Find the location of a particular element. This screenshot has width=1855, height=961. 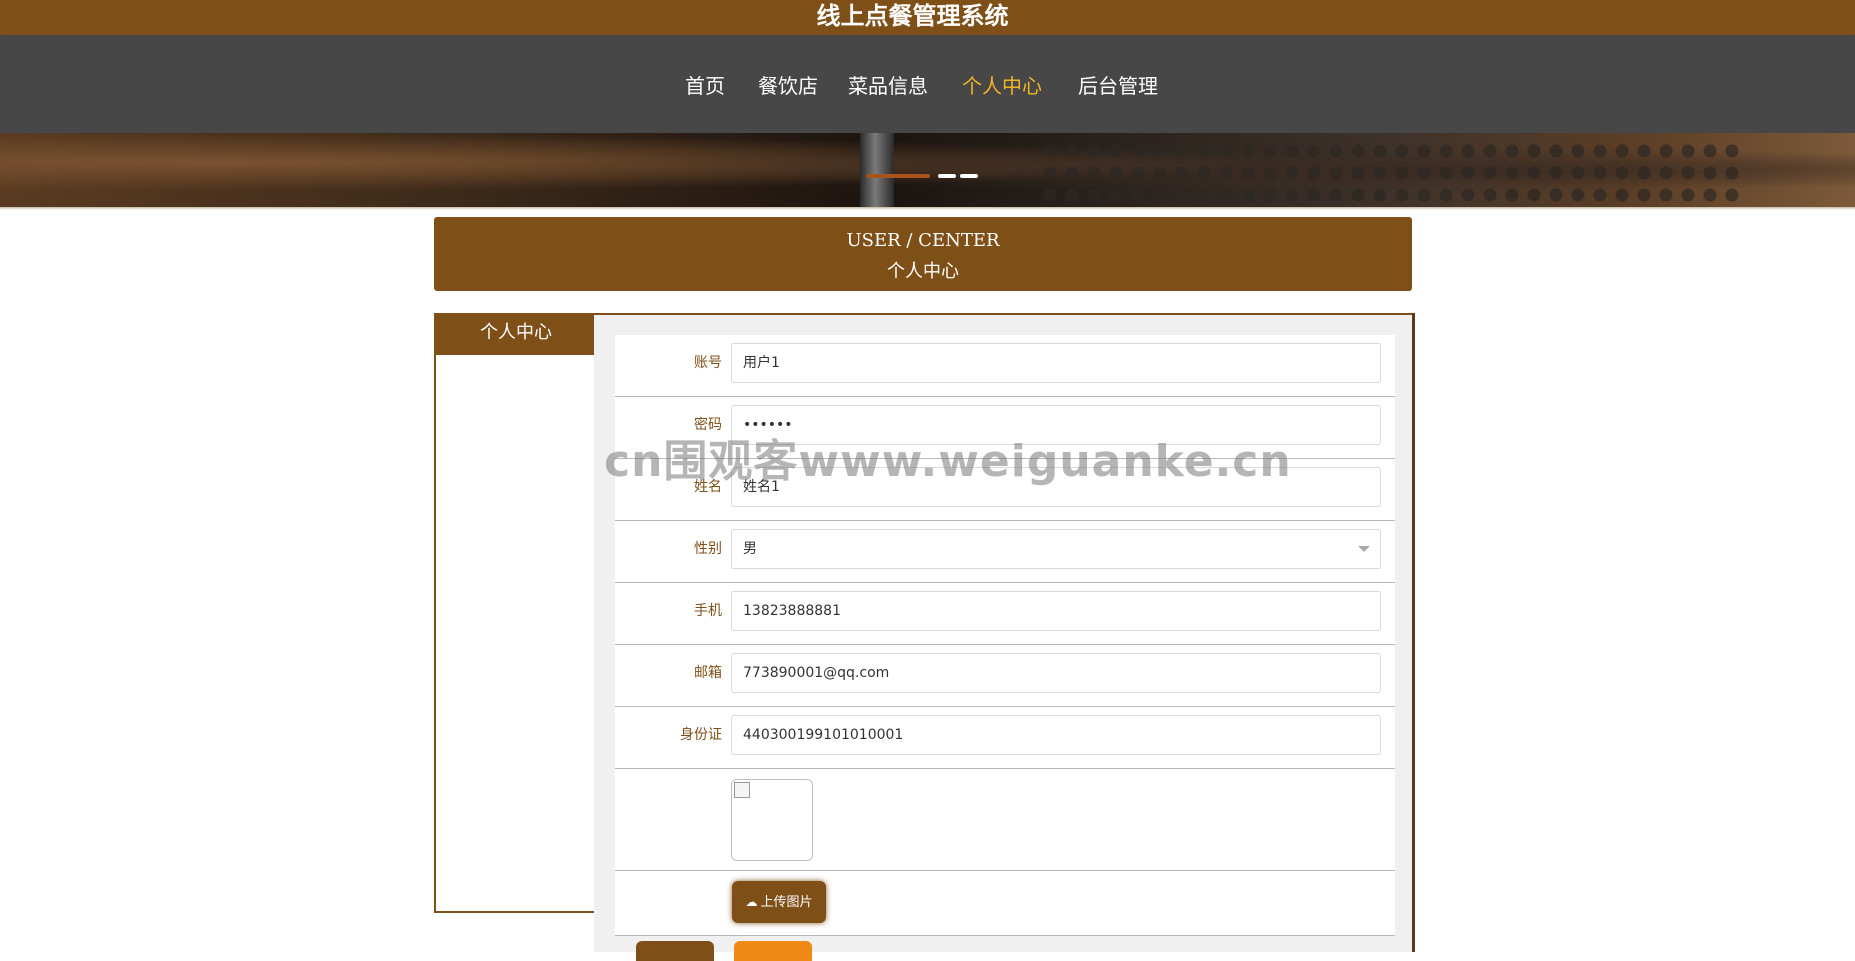

form-row-id-card: 身份证 440300199101010001 is located at coordinates (1005, 738).